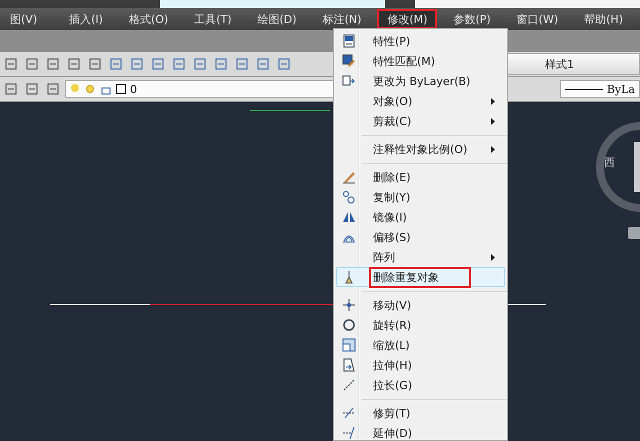  What do you see at coordinates (609, 162) in the screenshot?
I see `compass-label: 西` at bounding box center [609, 162].